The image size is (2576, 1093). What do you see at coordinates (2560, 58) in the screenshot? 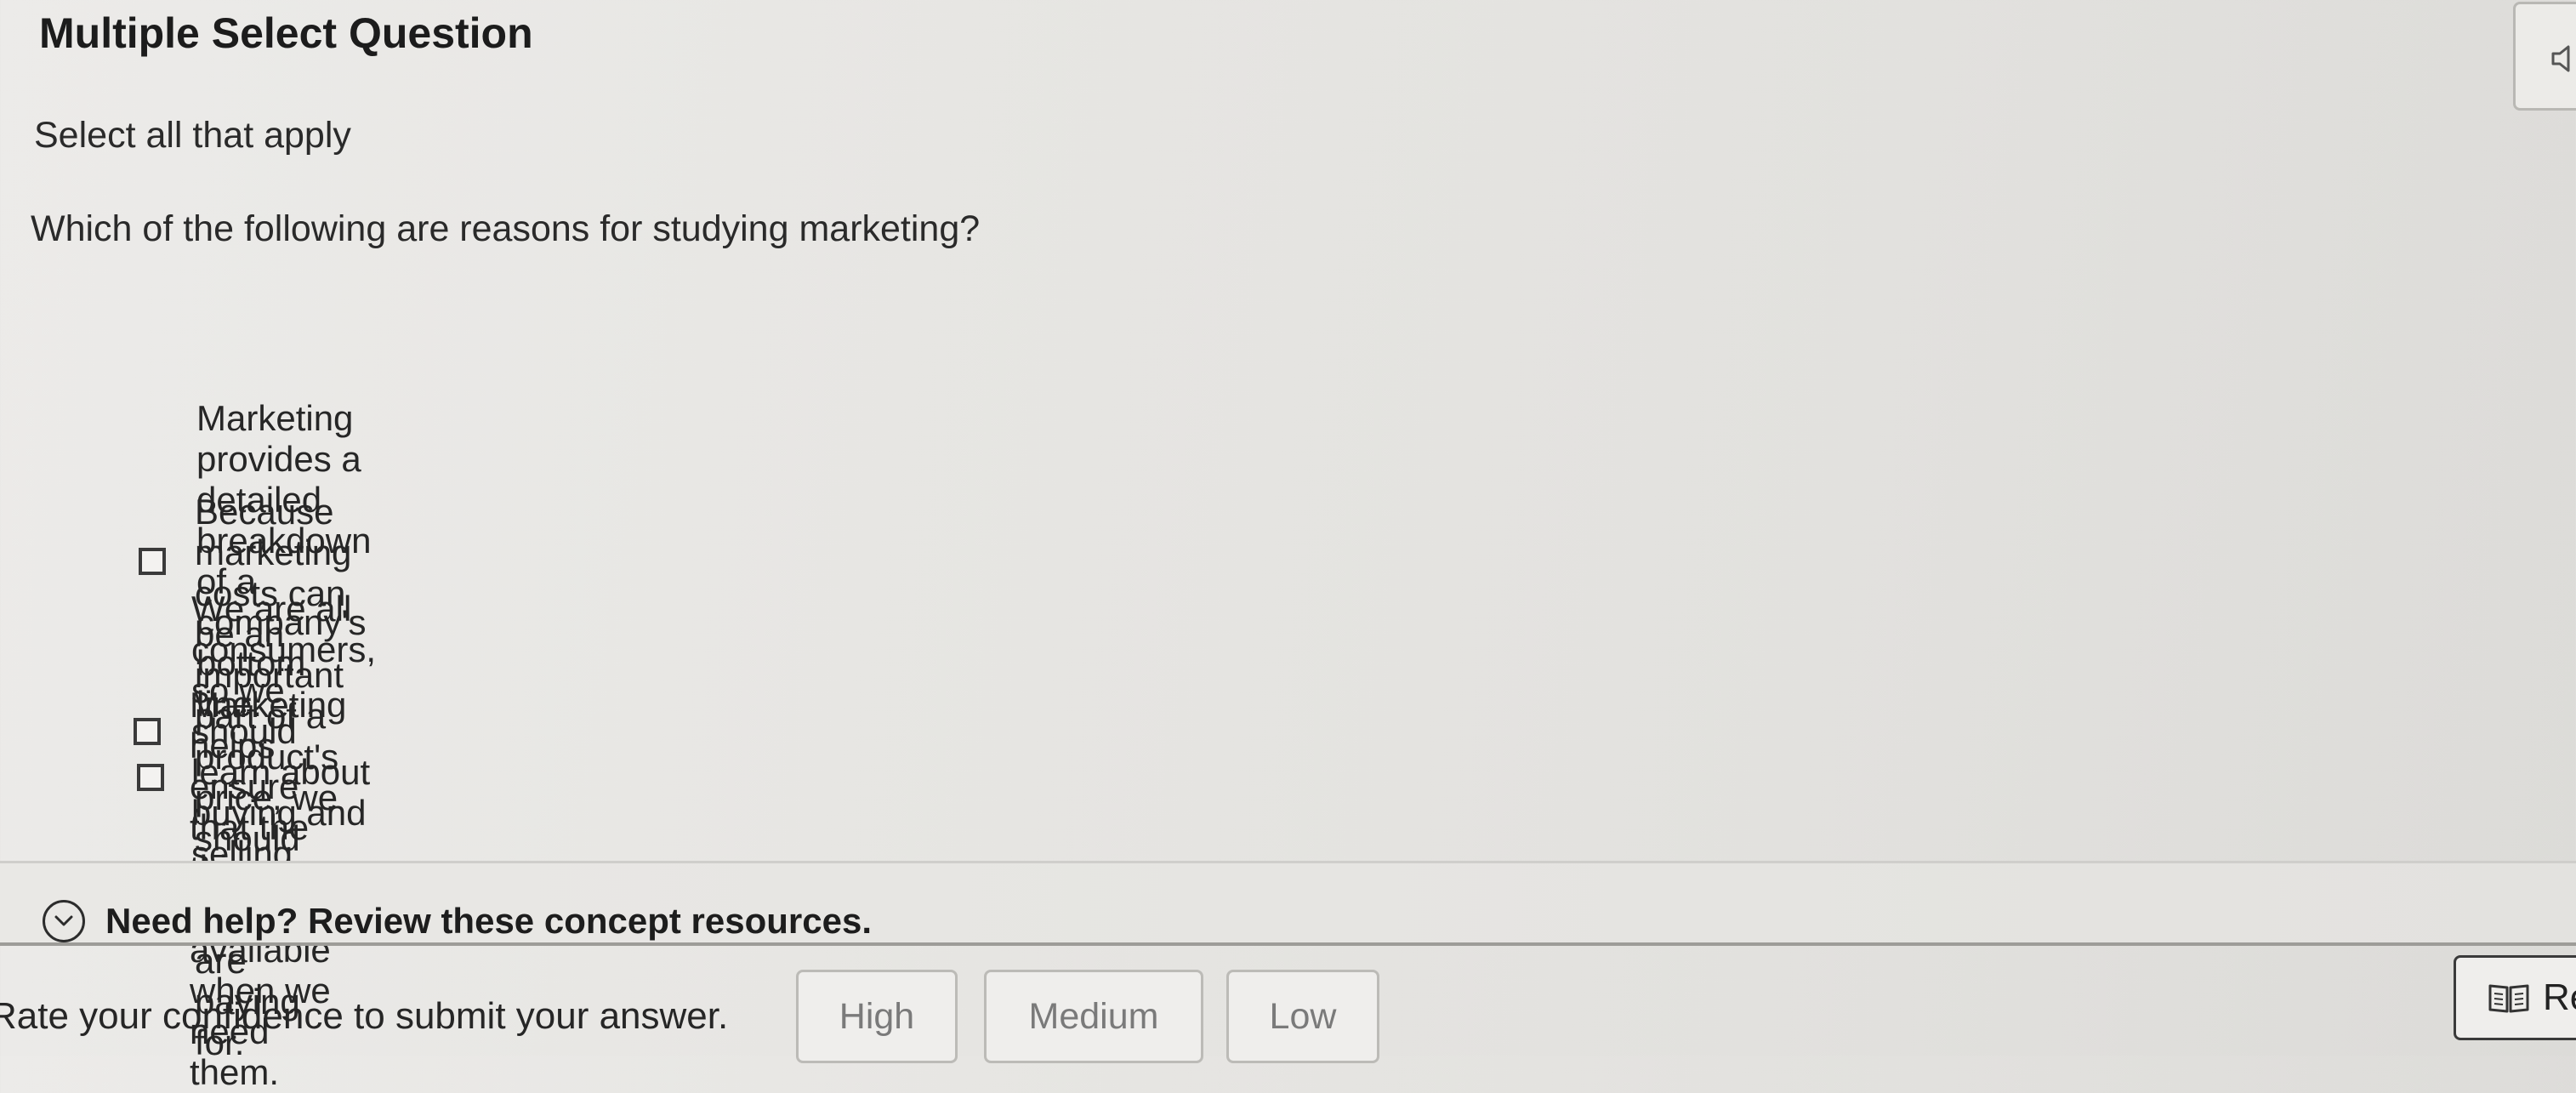
I see `speaker-icon` at bounding box center [2560, 58].